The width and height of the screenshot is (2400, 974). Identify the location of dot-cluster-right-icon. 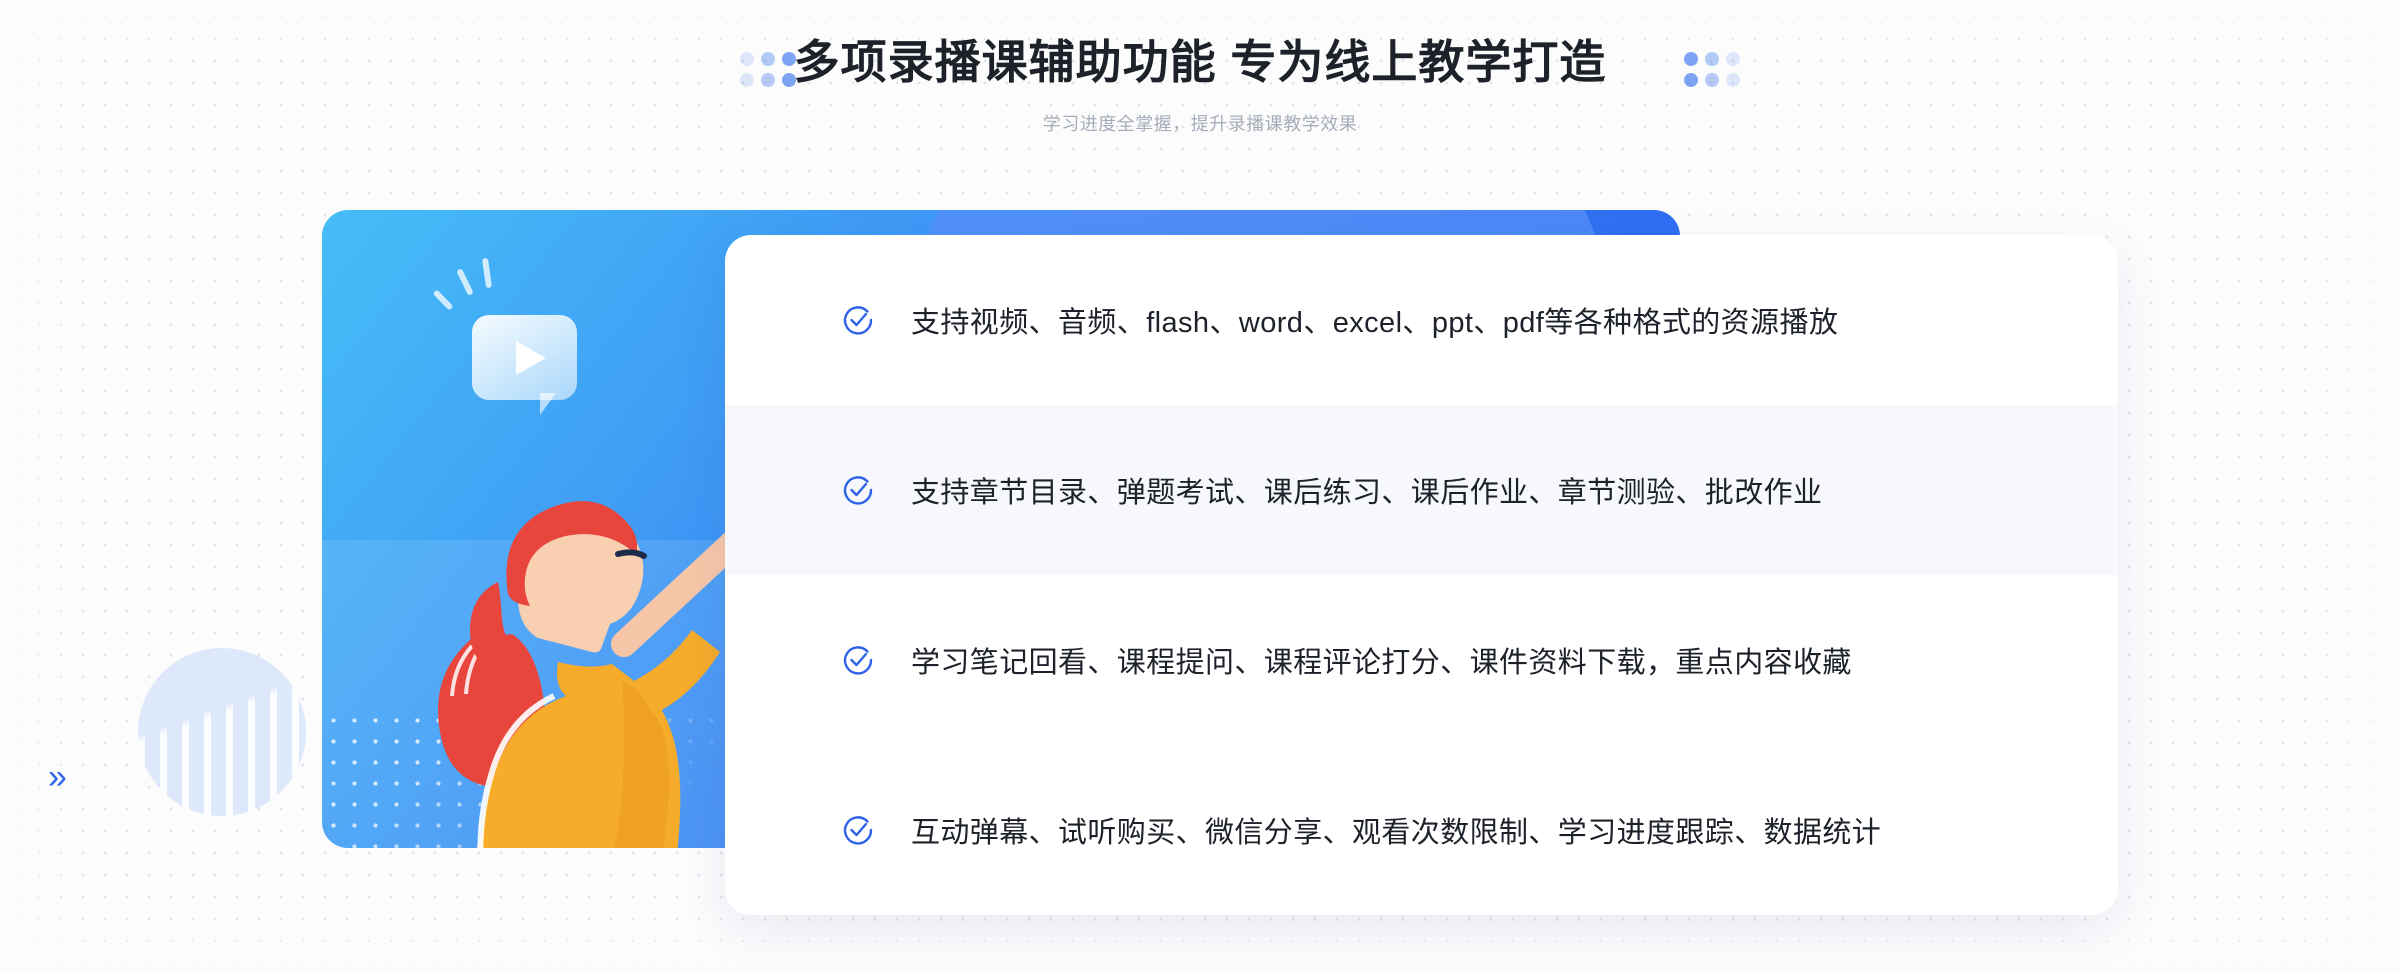
(1712, 71).